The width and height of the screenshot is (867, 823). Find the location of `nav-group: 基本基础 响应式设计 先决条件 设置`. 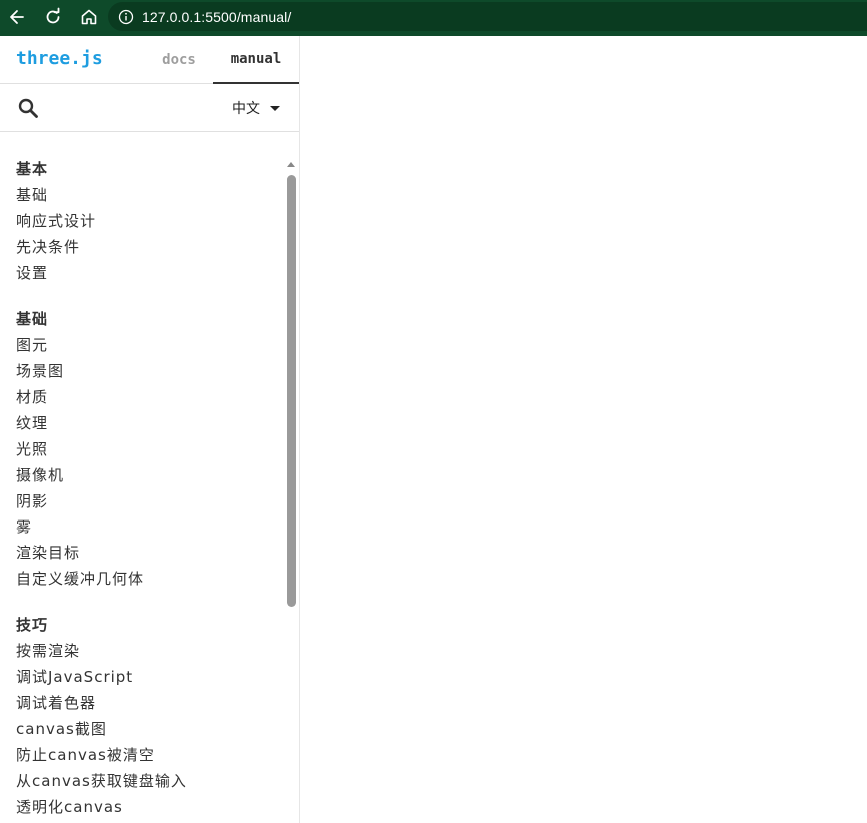

nav-group: 基本基础 响应式设计 先决条件 设置 is located at coordinates (143, 221).